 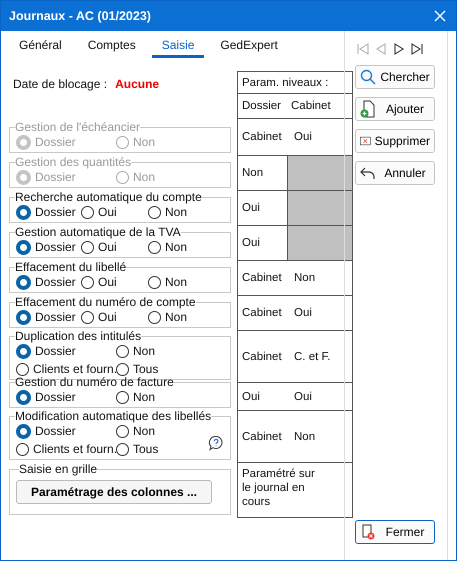 I want to click on help-icon, so click(x=216, y=443).